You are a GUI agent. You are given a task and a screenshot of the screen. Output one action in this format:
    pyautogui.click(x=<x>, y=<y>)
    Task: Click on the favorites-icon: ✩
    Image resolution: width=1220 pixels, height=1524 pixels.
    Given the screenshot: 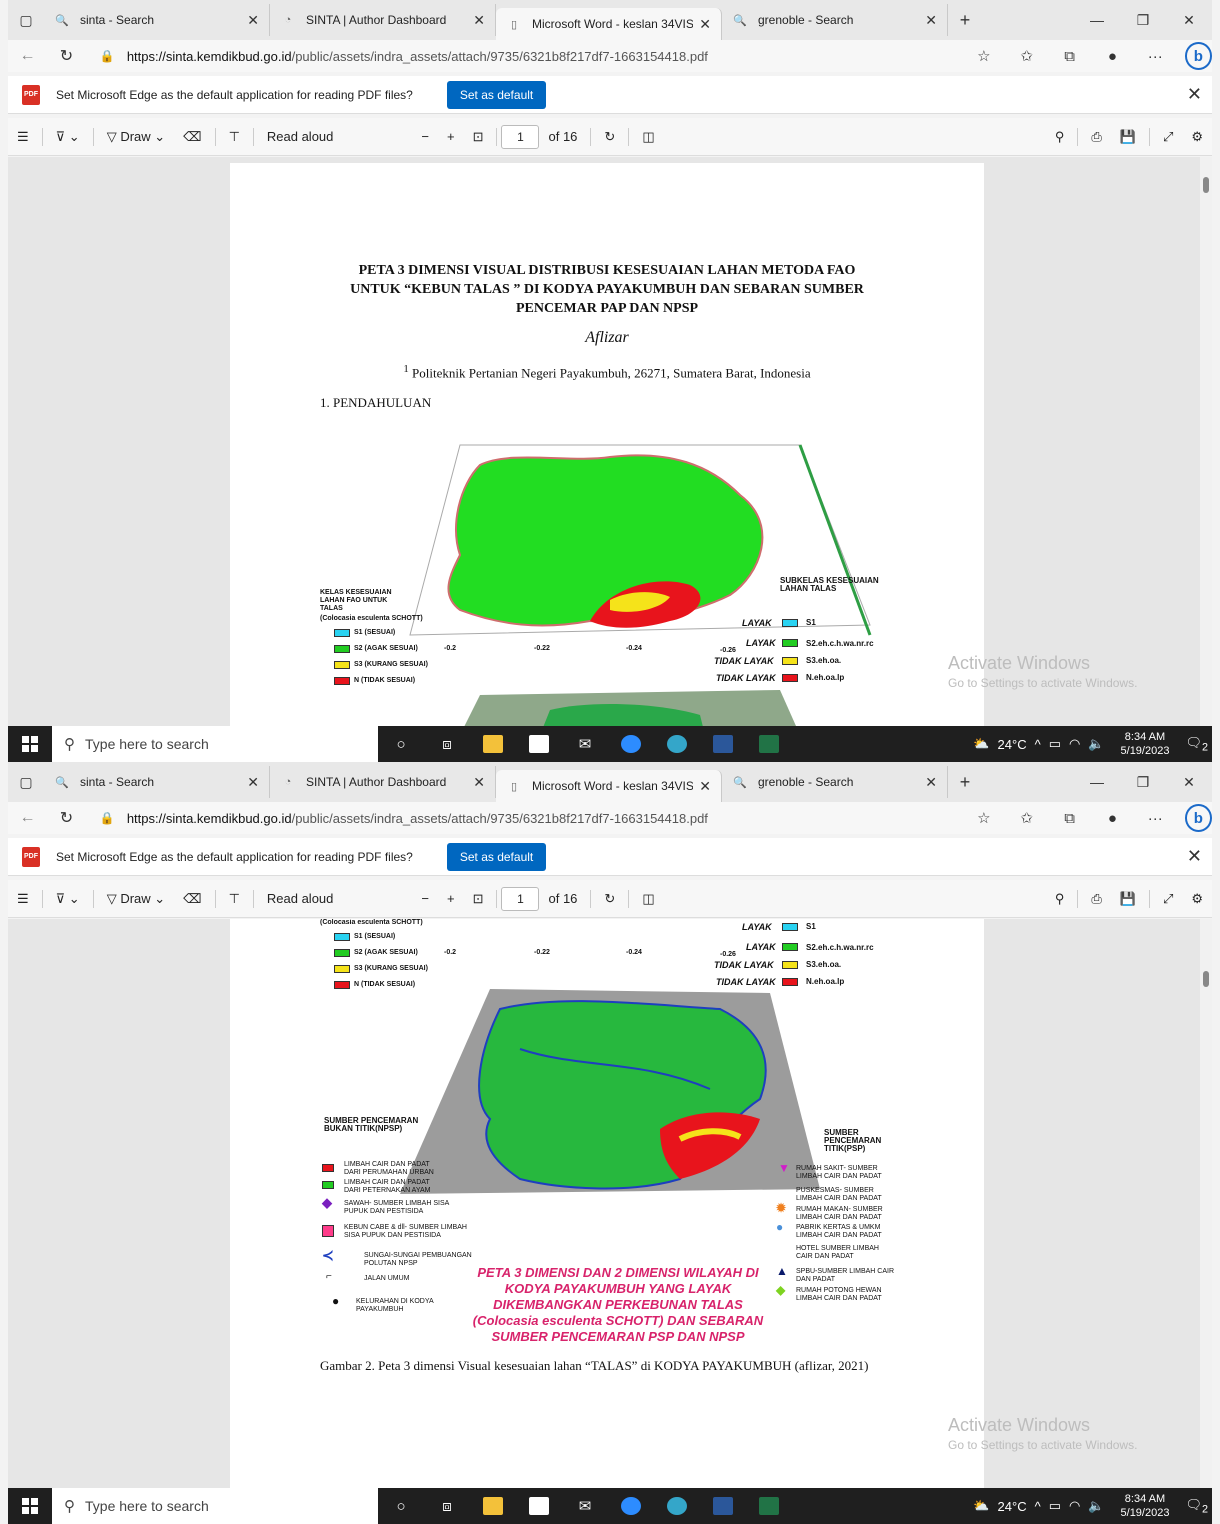 What is the action you would take?
    pyautogui.click(x=1026, y=56)
    